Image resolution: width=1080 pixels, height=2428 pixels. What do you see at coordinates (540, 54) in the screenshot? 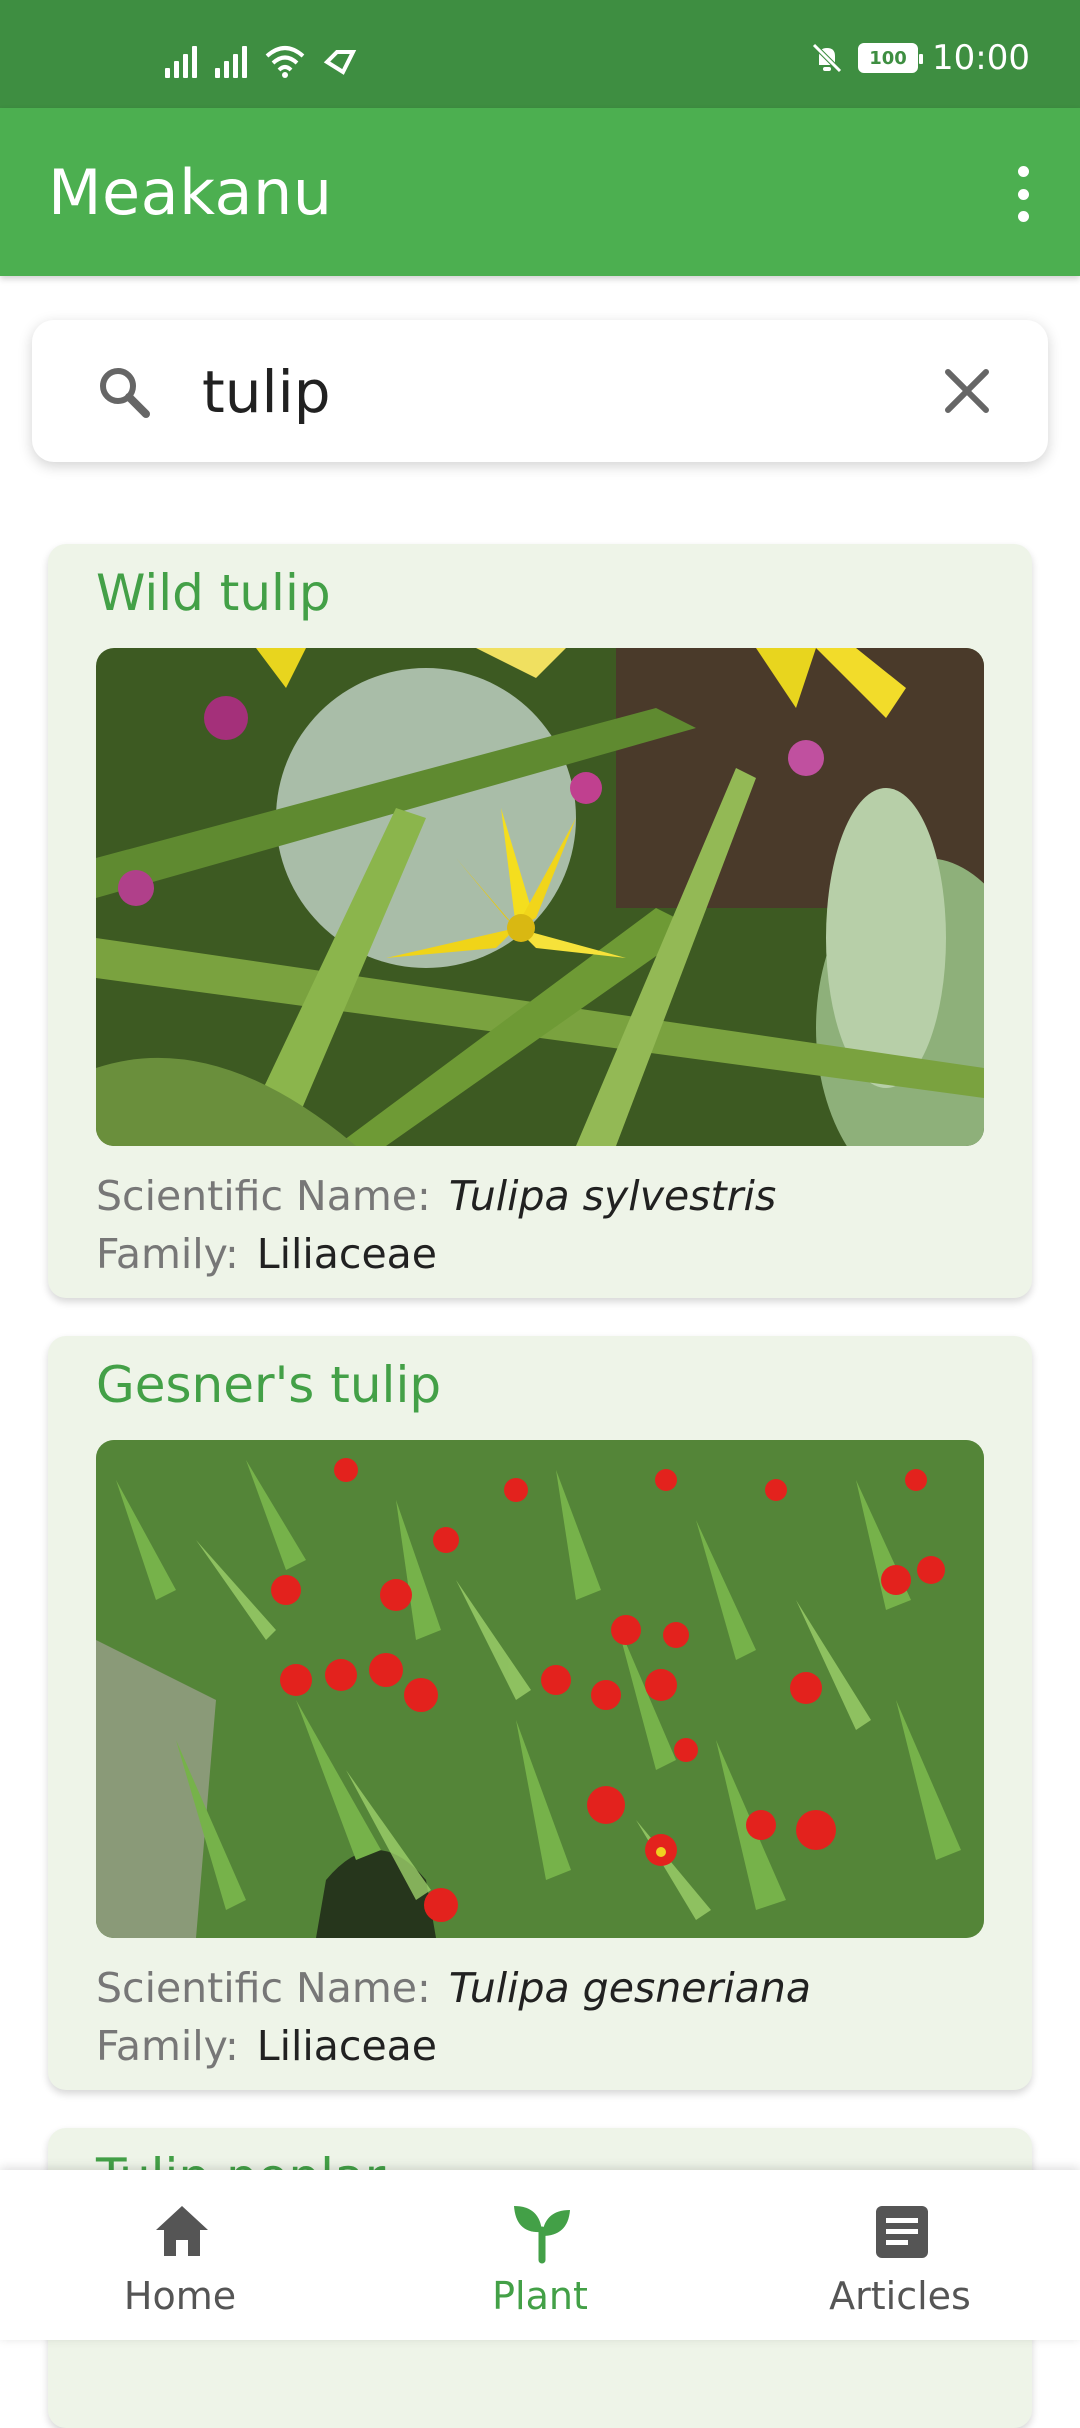
I see `status-bar: 100 10:00` at bounding box center [540, 54].